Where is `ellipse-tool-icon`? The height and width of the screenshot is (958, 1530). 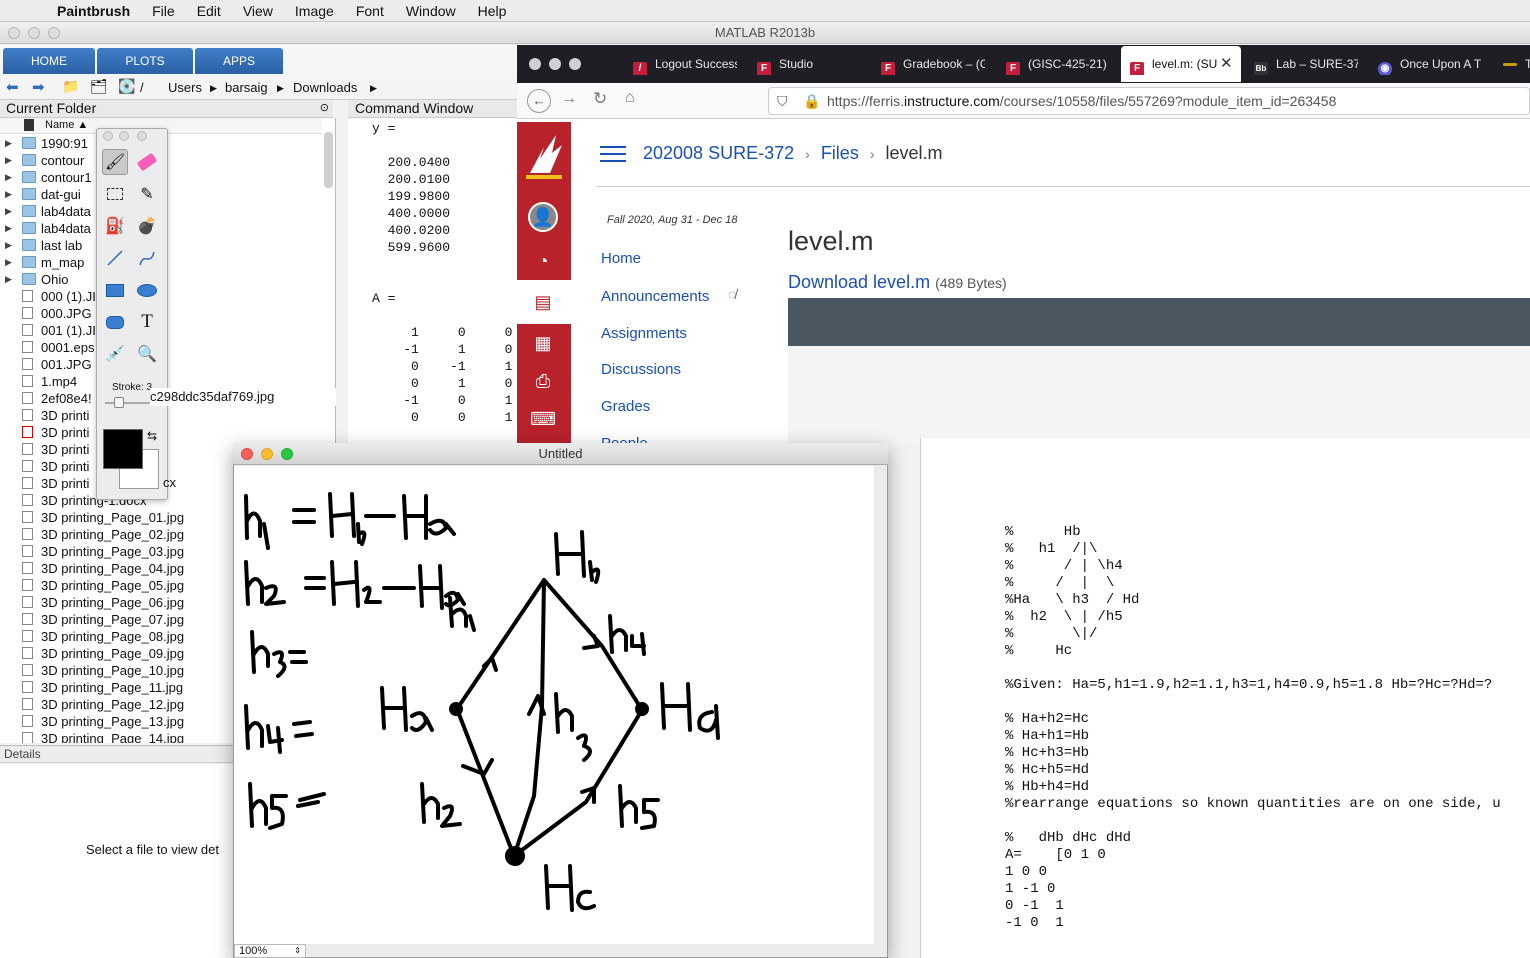
ellipse-tool-icon is located at coordinates (147, 290).